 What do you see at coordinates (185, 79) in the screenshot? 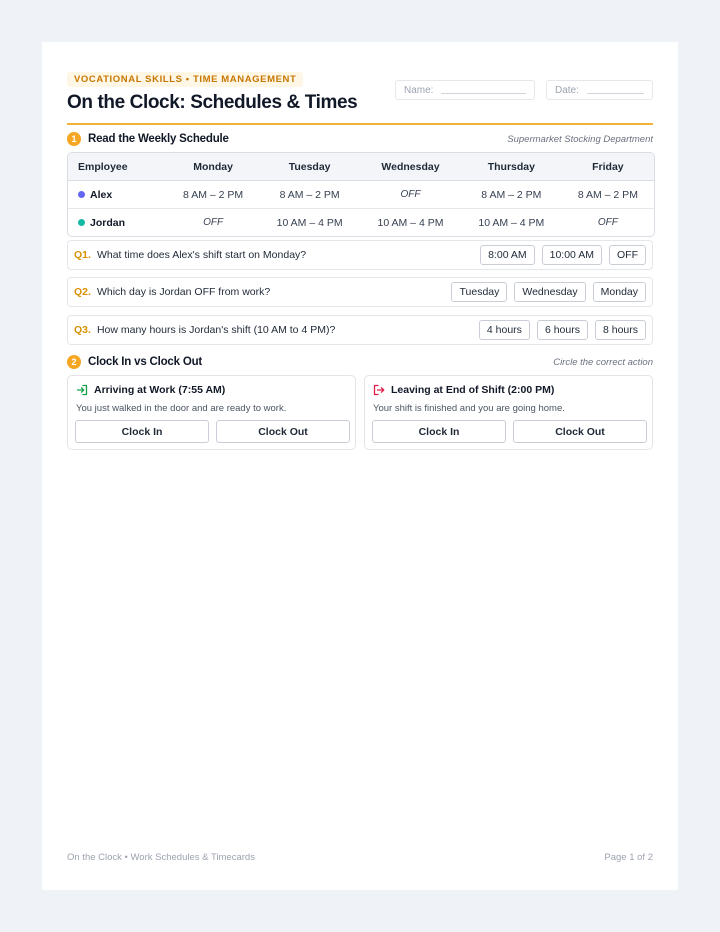
I see `subject-kicker: VOCATIONAL SKILLS • TIME MANAGEMENT` at bounding box center [185, 79].